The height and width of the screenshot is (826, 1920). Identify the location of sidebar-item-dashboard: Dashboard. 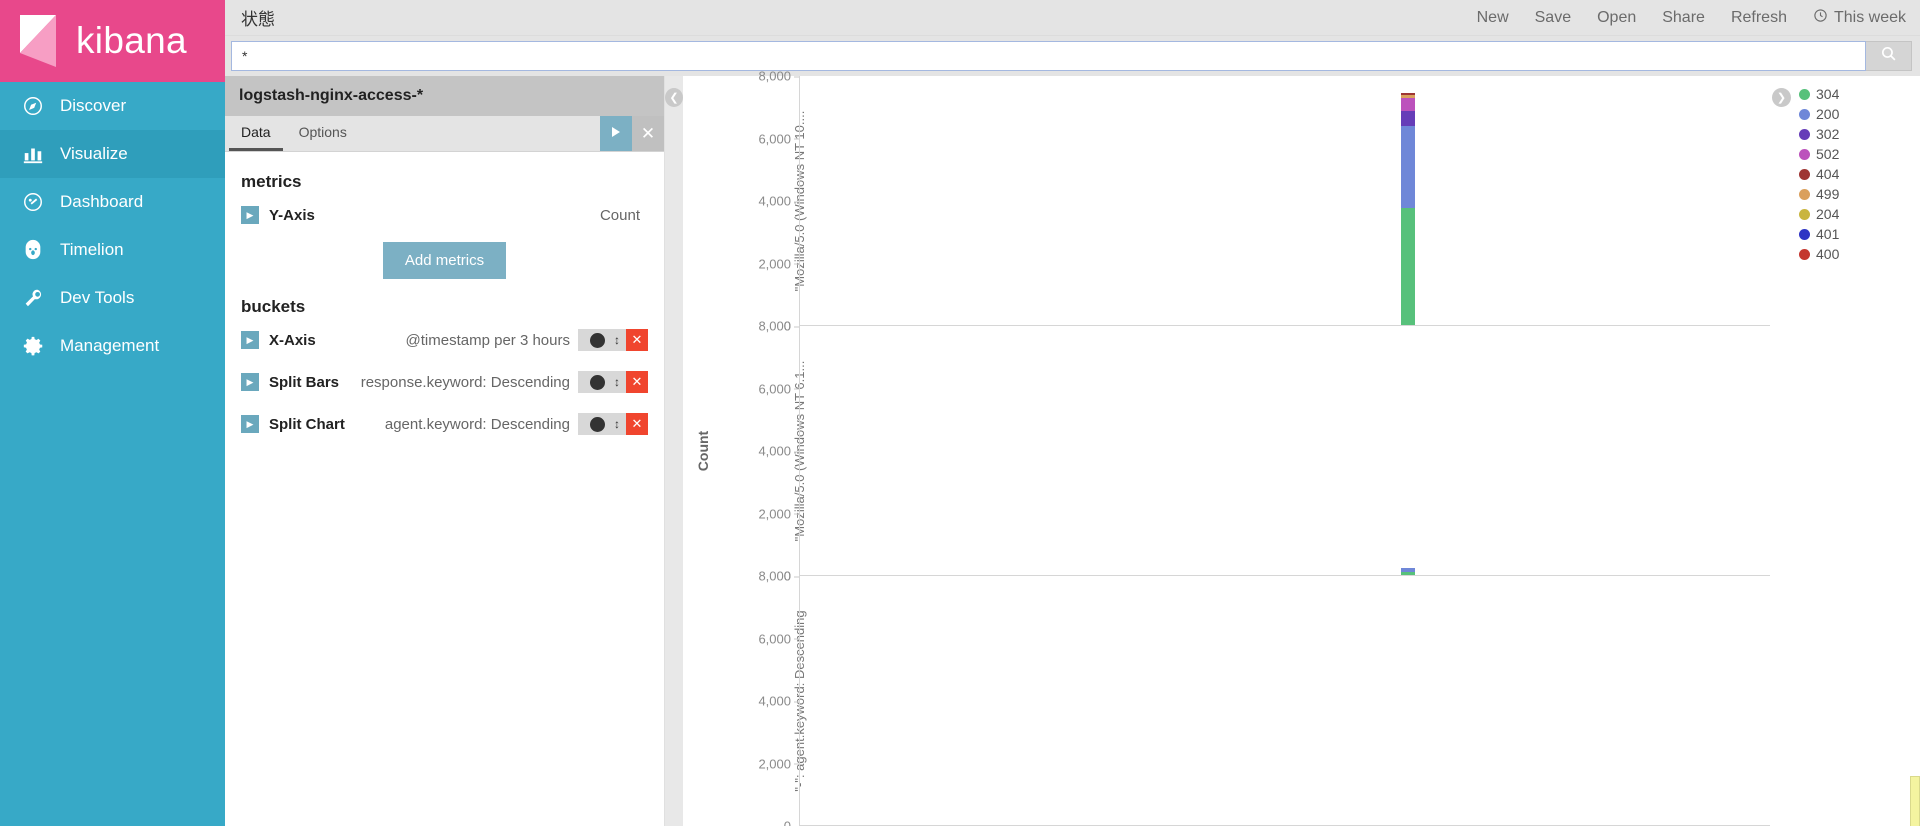
(112, 202).